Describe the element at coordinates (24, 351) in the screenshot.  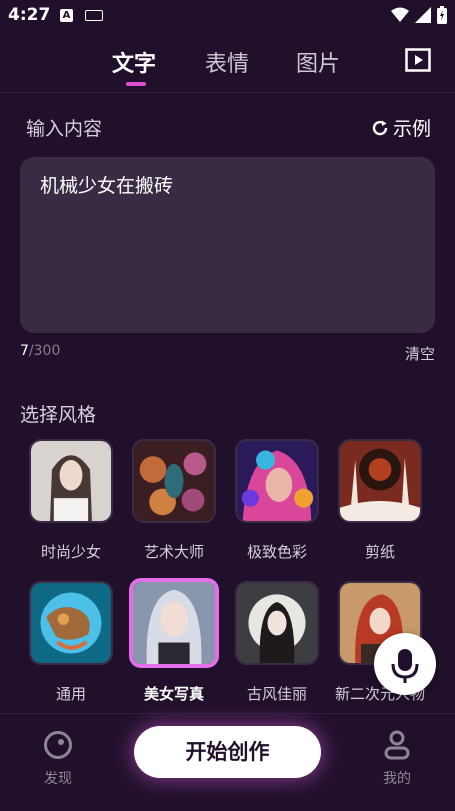
I see `char-count: 7` at that location.